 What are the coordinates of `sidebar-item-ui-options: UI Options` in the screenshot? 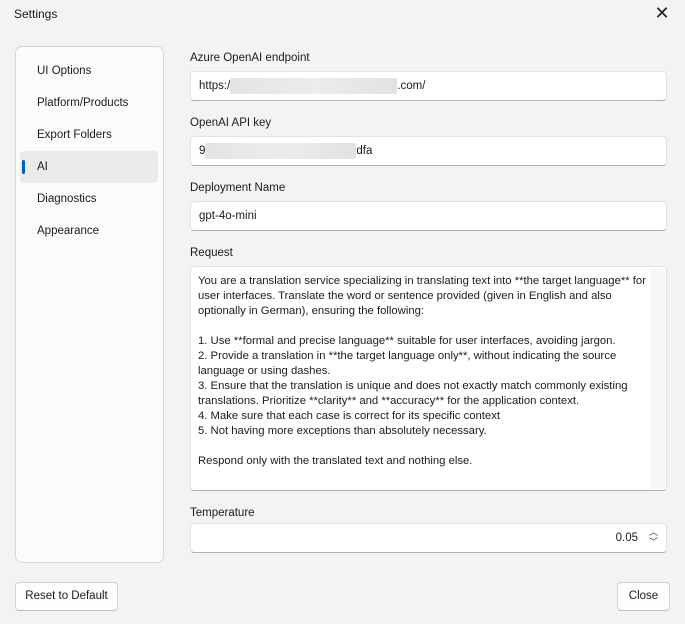 It's located at (89, 71).